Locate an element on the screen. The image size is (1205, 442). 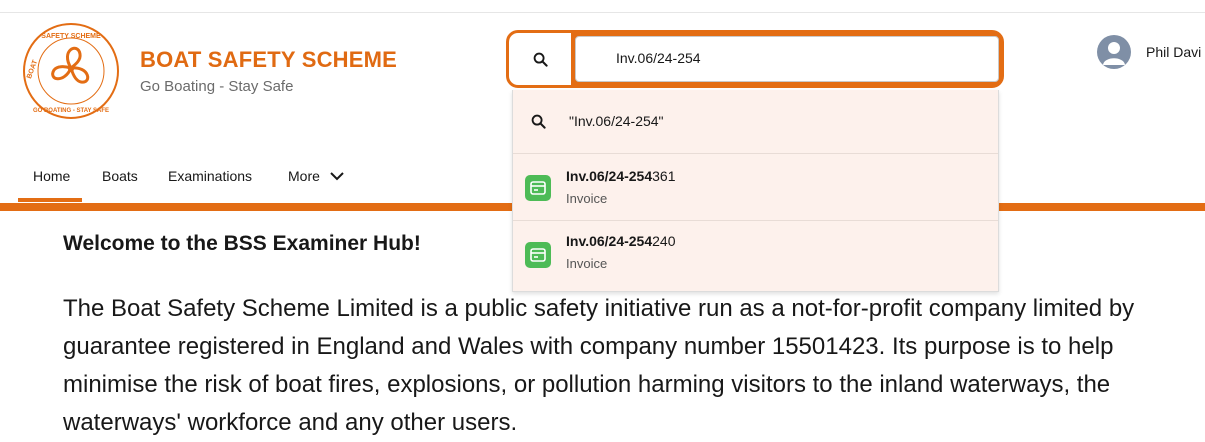
welcome-heading: Welcome to the BSS Examiner Hub! is located at coordinates (242, 243).